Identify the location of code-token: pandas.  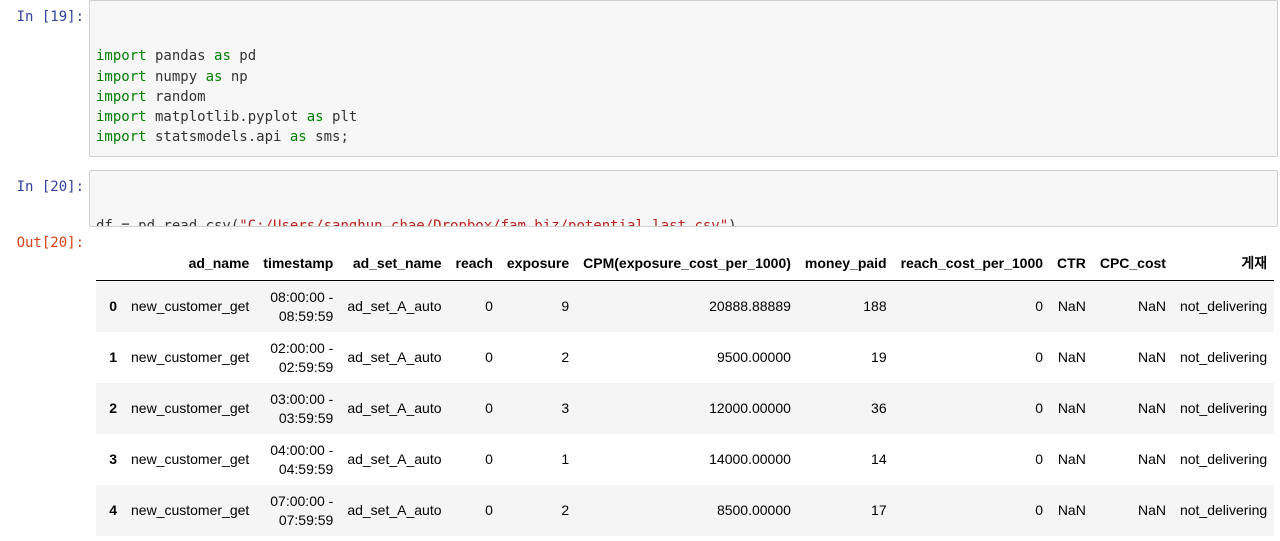
(180, 56).